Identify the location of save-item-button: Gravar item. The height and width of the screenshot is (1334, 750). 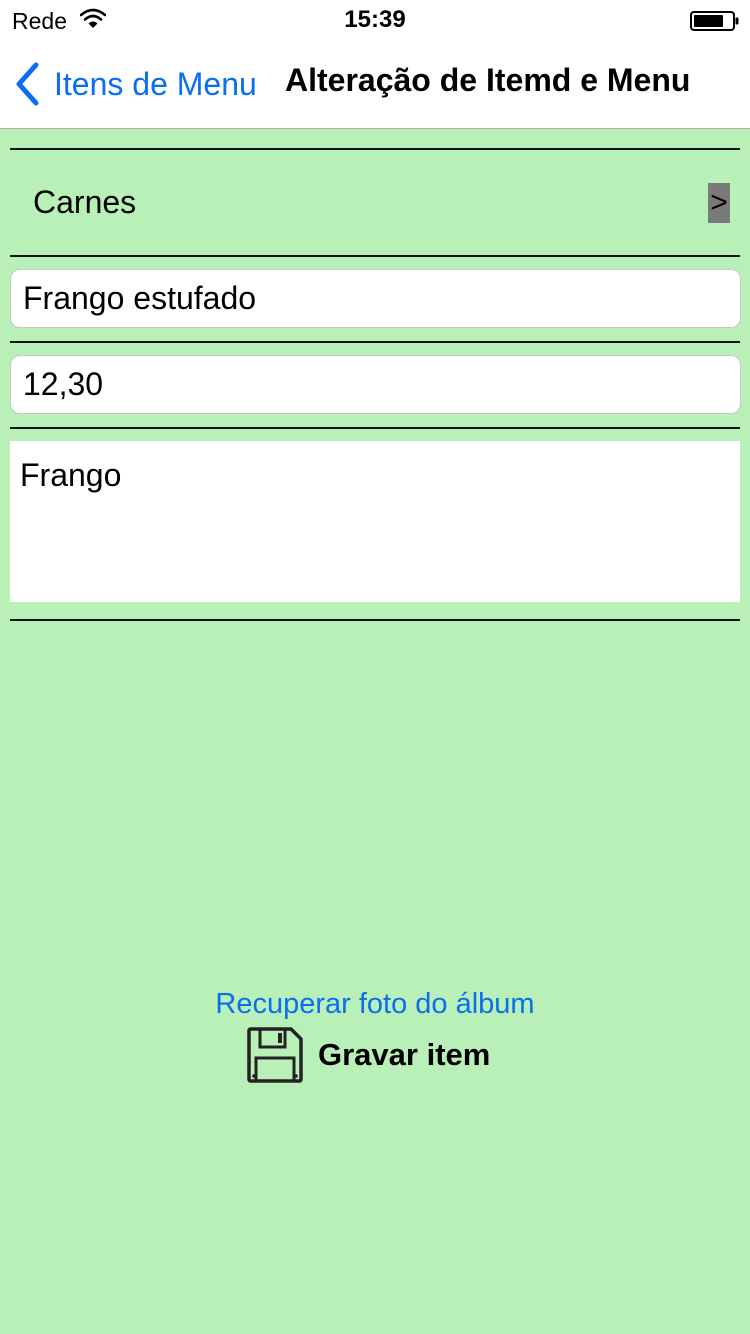
(368, 1055).